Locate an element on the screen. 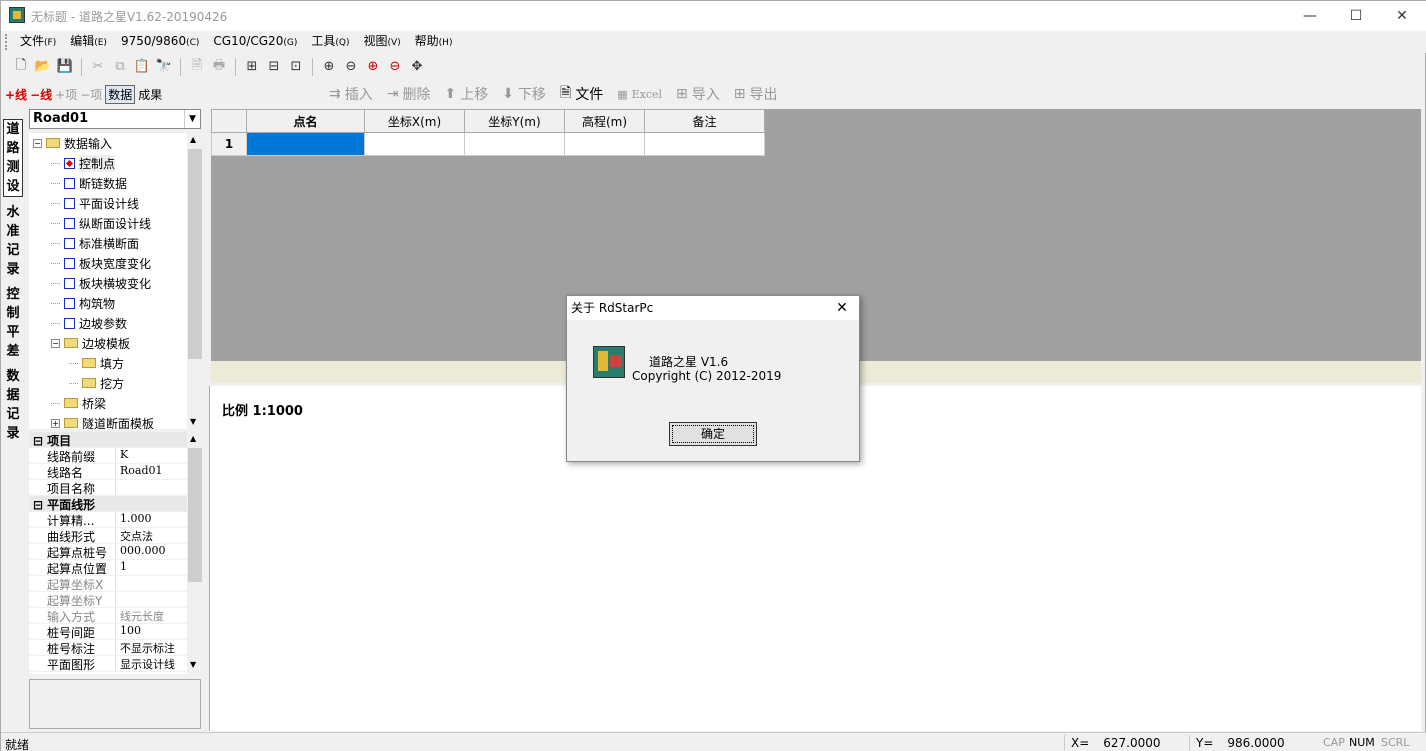  tree-item: + 隧道断面模板 is located at coordinates (102, 421).